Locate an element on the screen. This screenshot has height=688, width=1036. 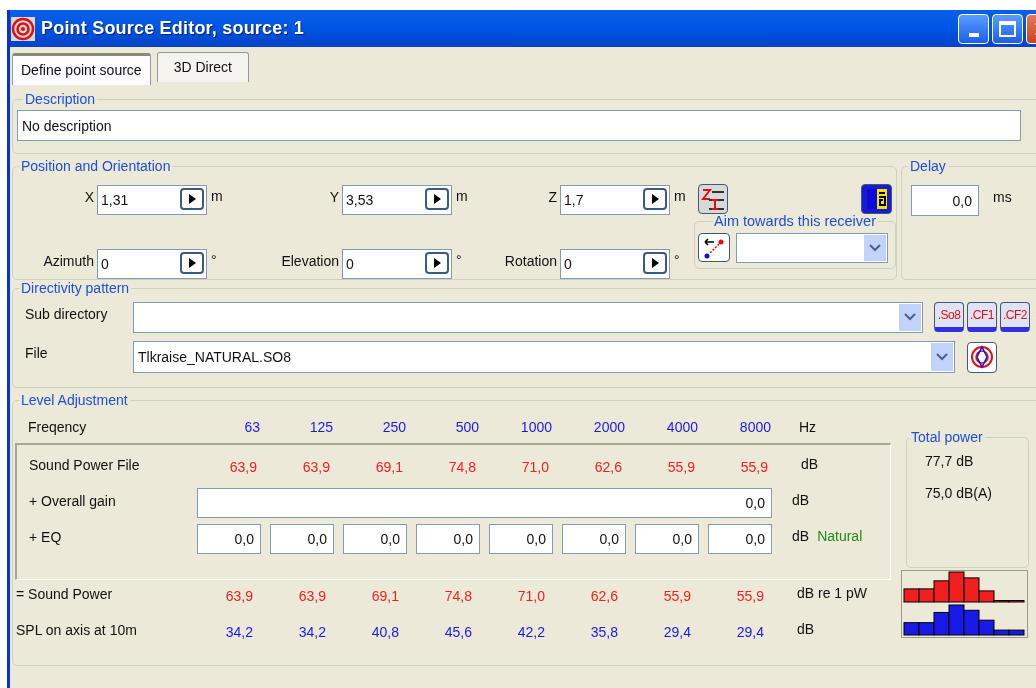
file-format-button: .CF2 is located at coordinates (1015, 317).